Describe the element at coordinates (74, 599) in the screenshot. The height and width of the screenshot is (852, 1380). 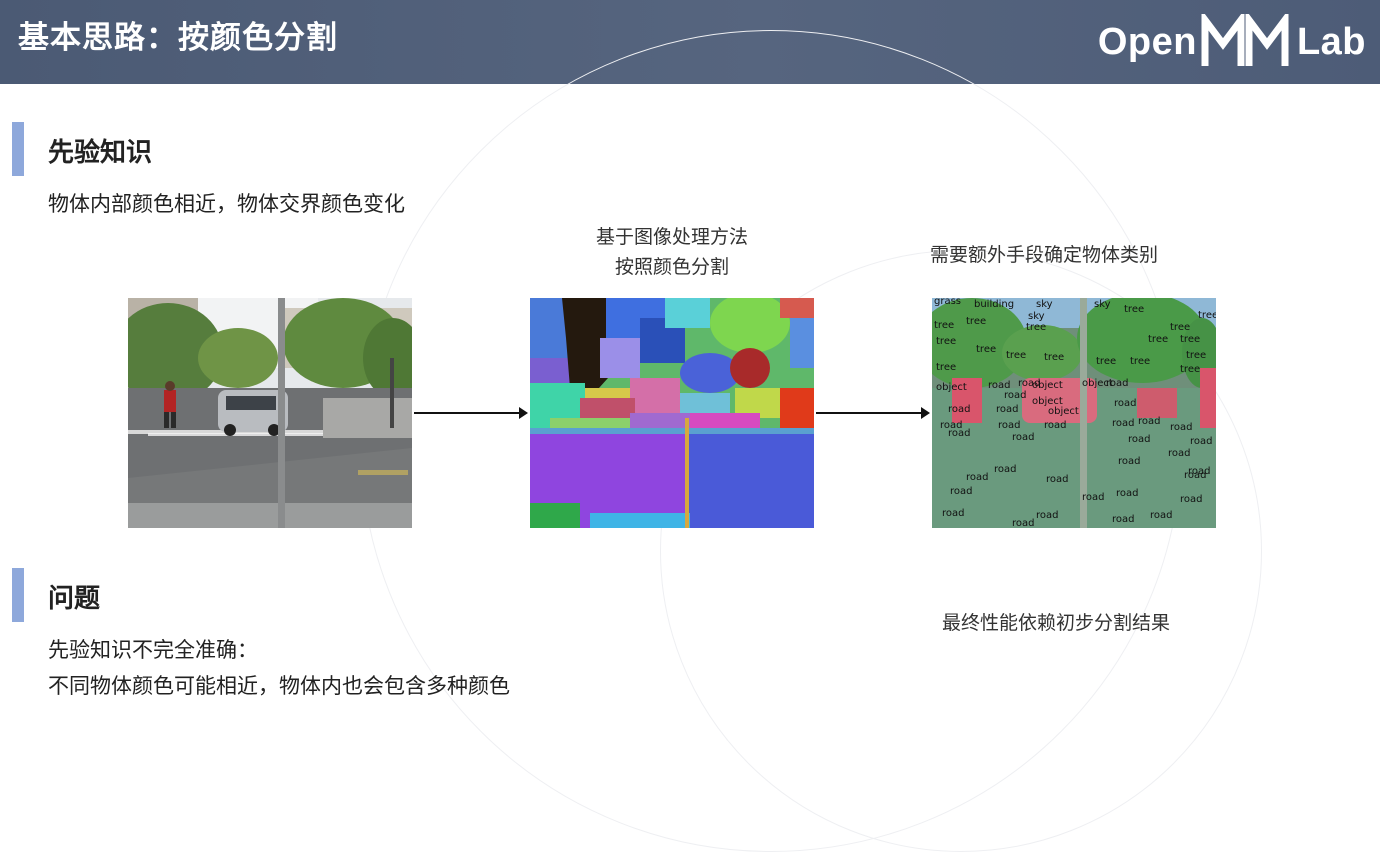
I see `section-heading-problem: 问题` at that location.